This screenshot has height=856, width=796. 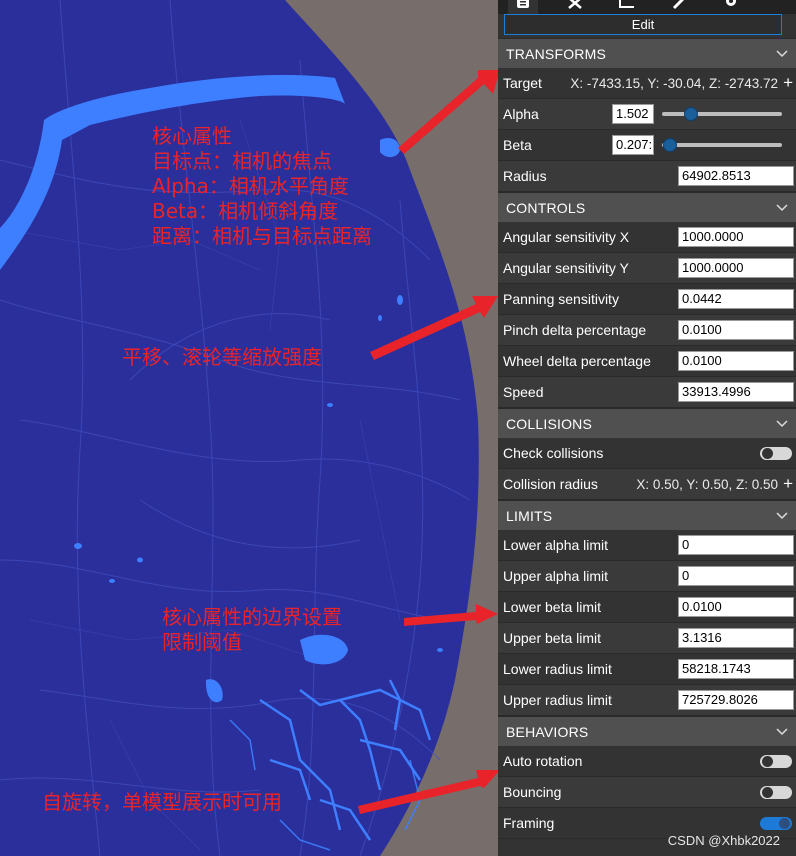 What do you see at coordinates (647, 576) in the screenshot?
I see `limits-row: Upper alpha limit 0` at bounding box center [647, 576].